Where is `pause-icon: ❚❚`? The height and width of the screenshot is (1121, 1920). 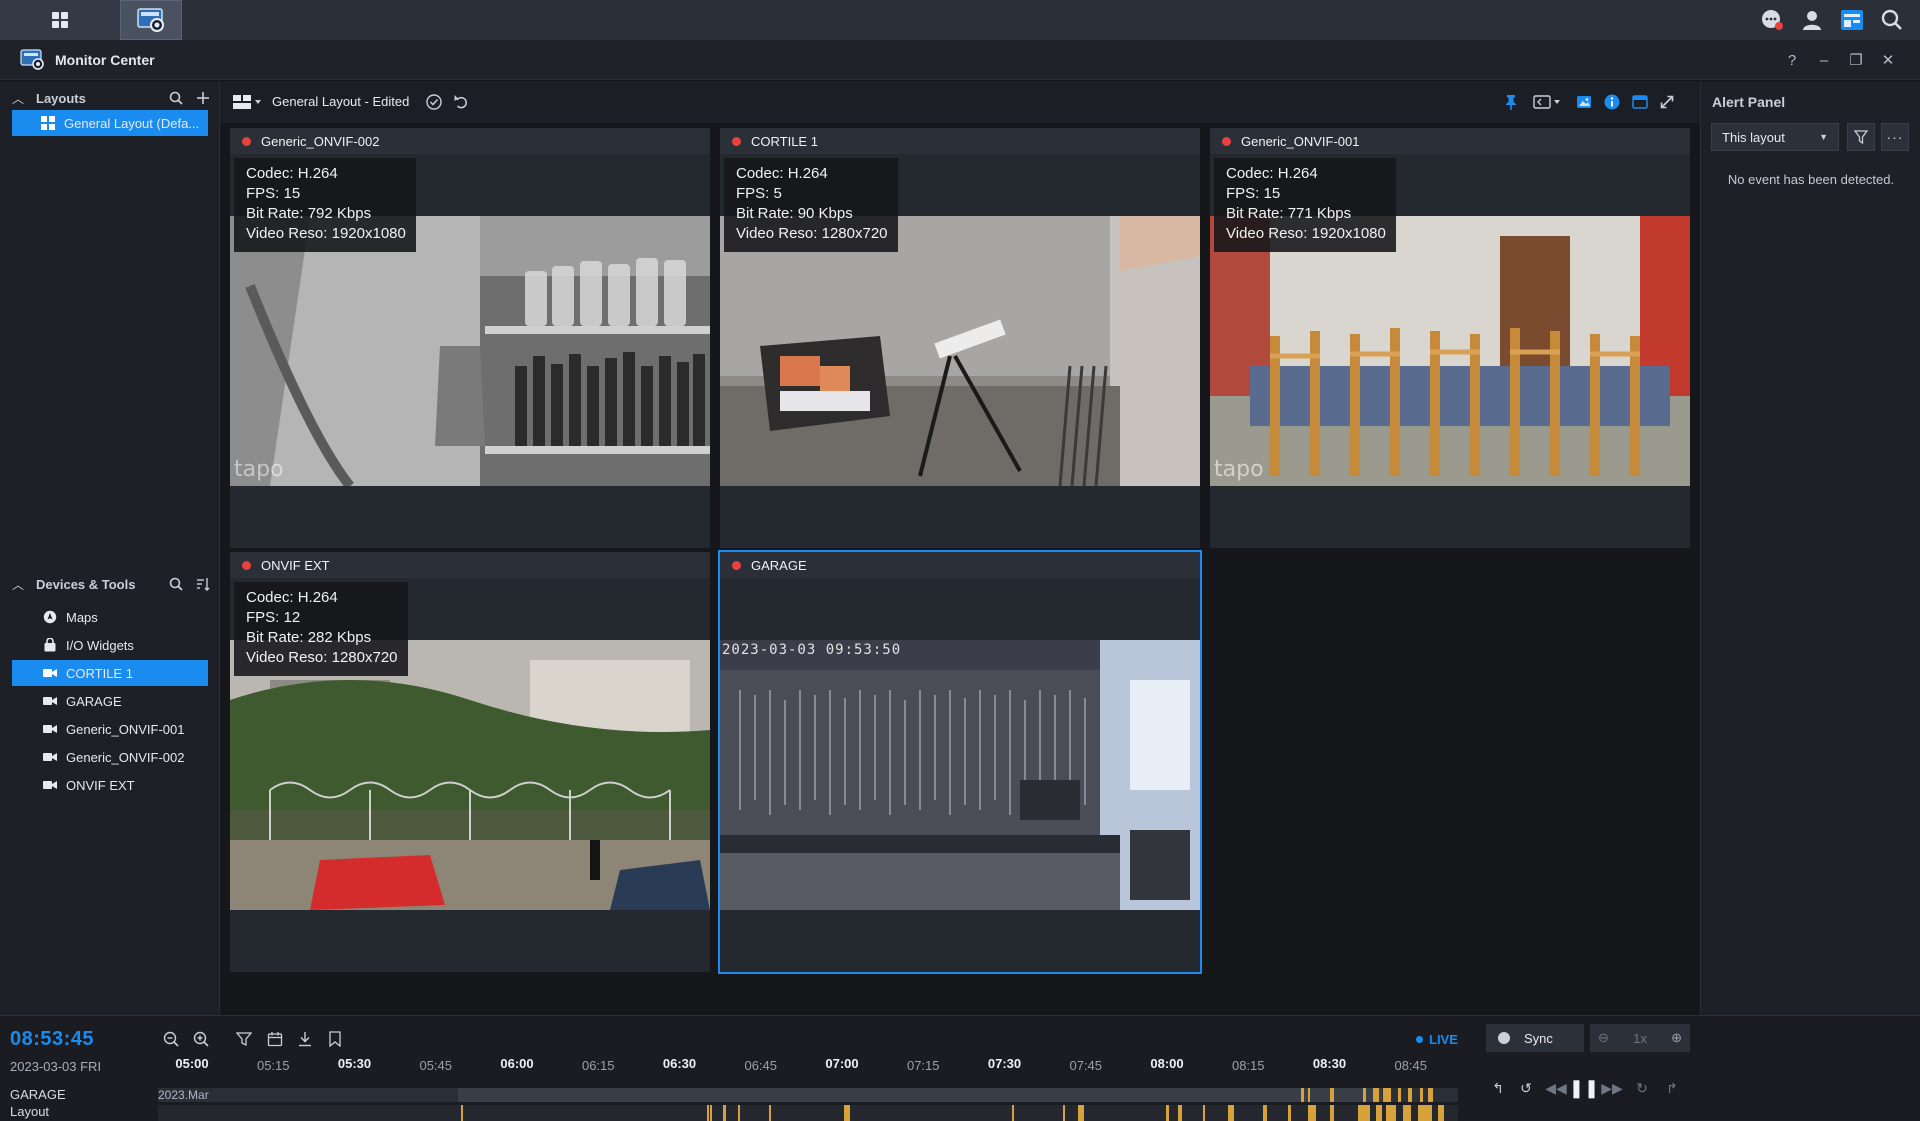 pause-icon: ❚❚ is located at coordinates (1584, 1088).